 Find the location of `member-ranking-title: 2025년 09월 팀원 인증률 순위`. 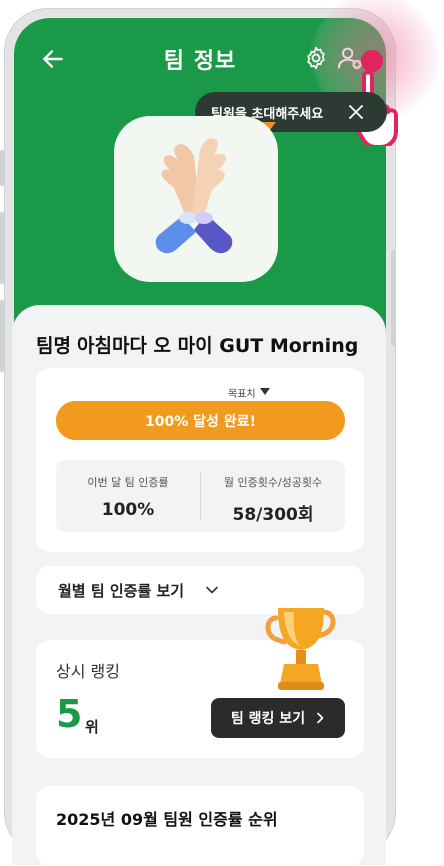

member-ranking-title: 2025년 09월 팀원 인증률 순위 is located at coordinates (167, 819).